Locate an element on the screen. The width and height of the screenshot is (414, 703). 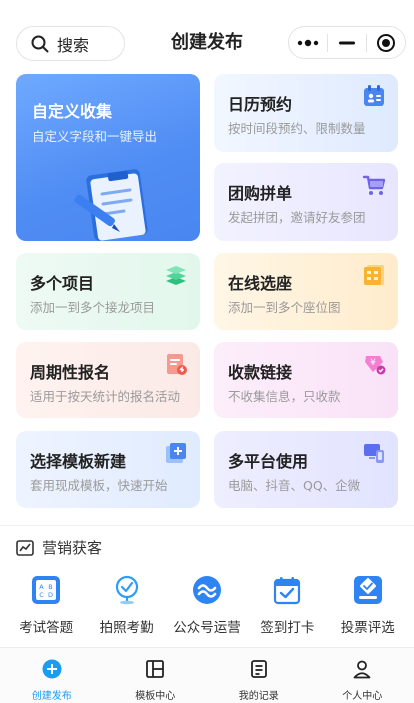
shopping-cart-icon is located at coordinates (374, 185).